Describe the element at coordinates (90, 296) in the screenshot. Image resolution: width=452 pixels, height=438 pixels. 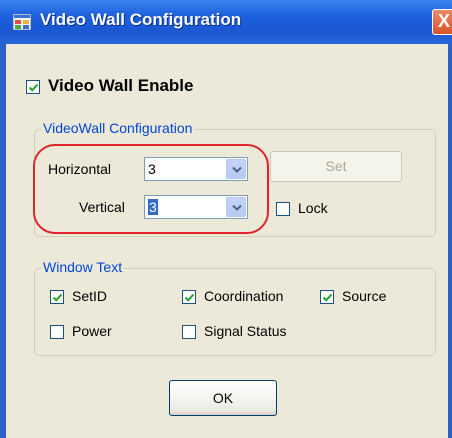
I see `setid-label: SetID` at that location.